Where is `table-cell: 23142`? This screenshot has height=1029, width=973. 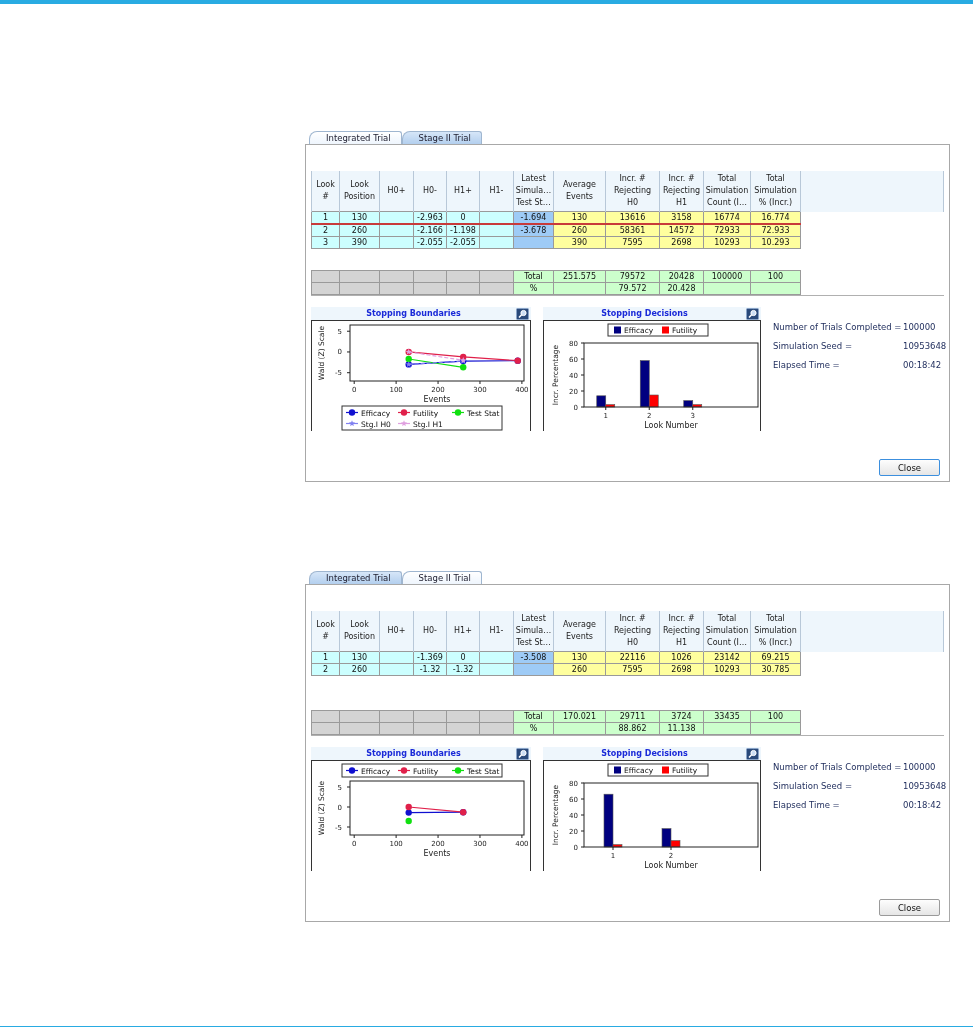 table-cell: 23142 is located at coordinates (727, 657).